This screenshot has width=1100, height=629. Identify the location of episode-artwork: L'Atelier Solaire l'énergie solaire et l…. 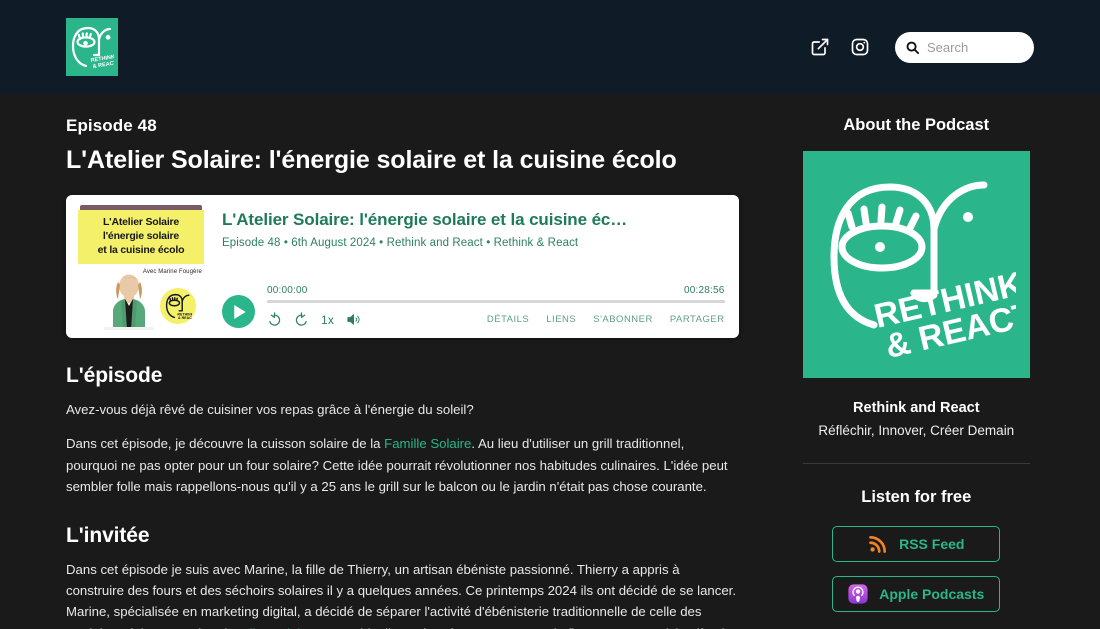
(141, 266).